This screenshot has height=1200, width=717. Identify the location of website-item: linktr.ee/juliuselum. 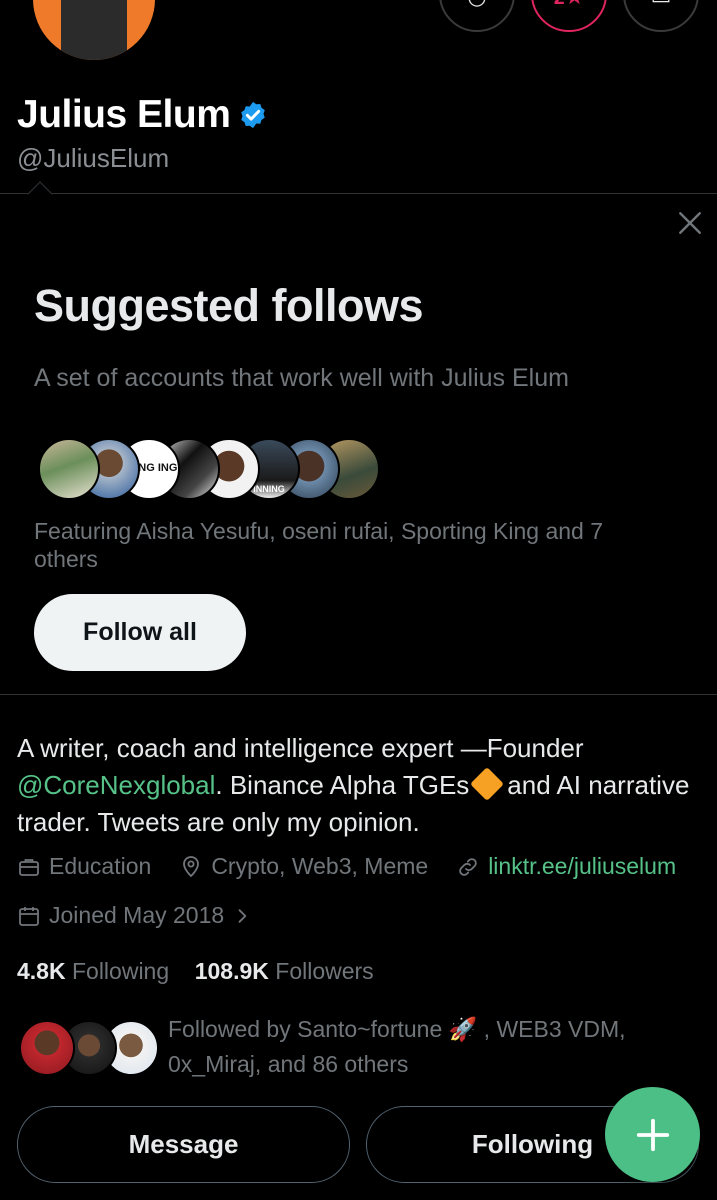
(566, 866).